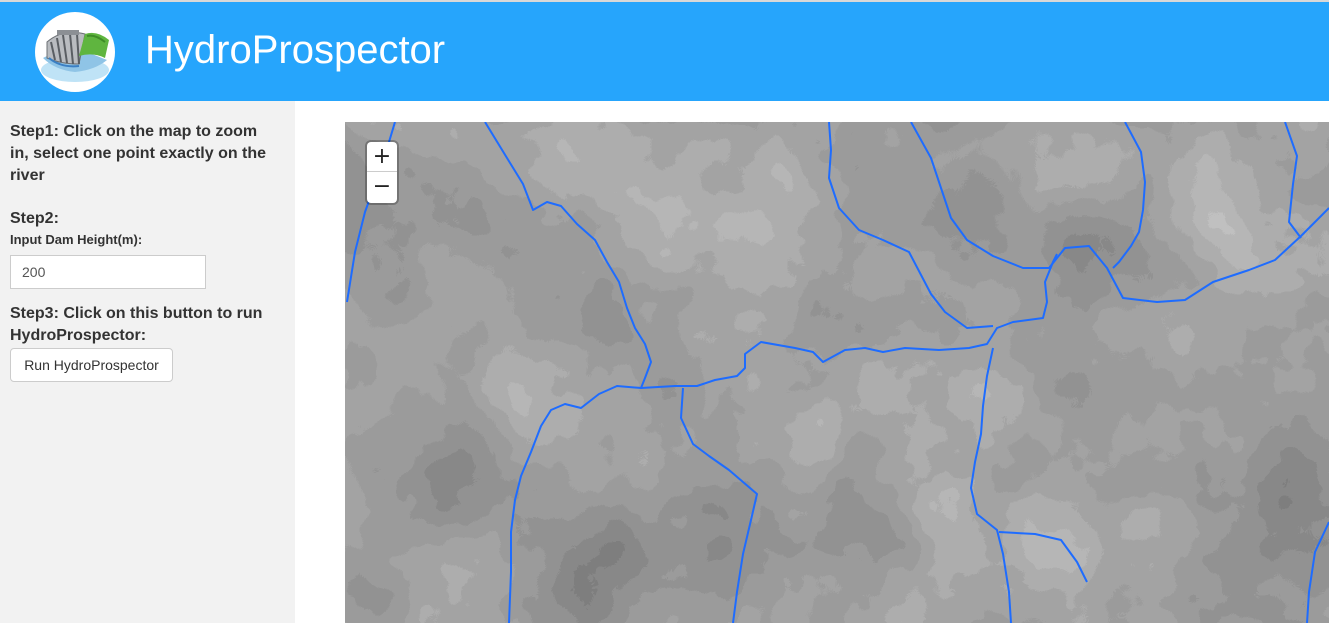  What do you see at coordinates (295, 50) in the screenshot?
I see `app-title: HydroProspector` at bounding box center [295, 50].